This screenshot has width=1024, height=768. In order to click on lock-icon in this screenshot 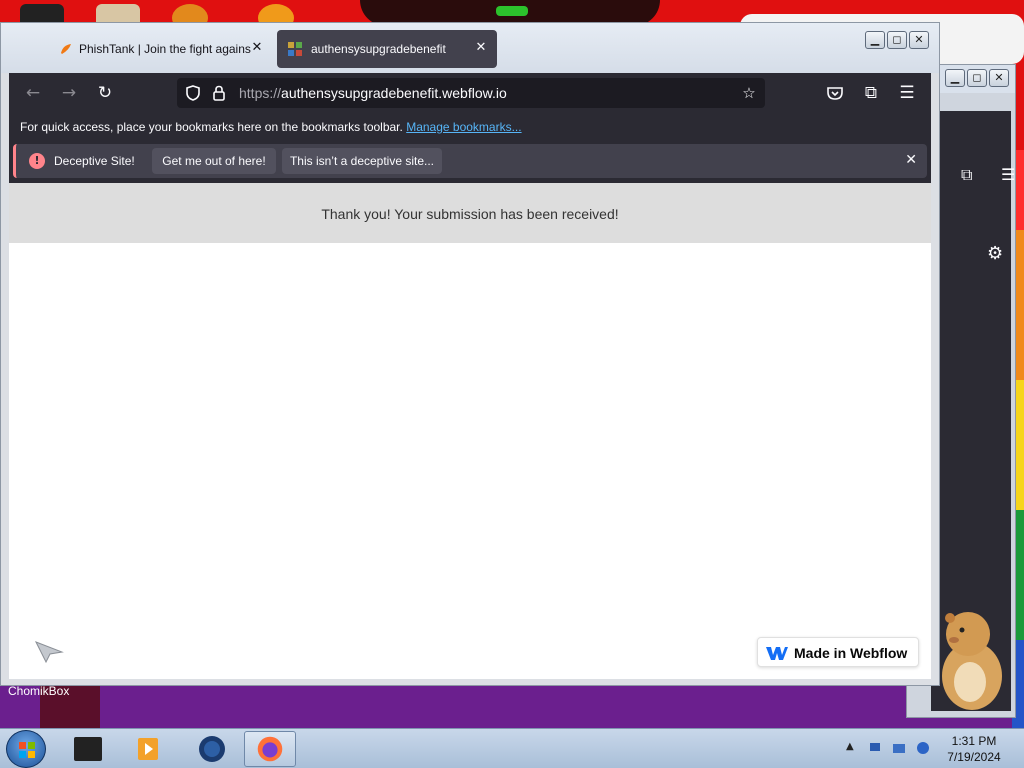, I will do `click(219, 93)`.